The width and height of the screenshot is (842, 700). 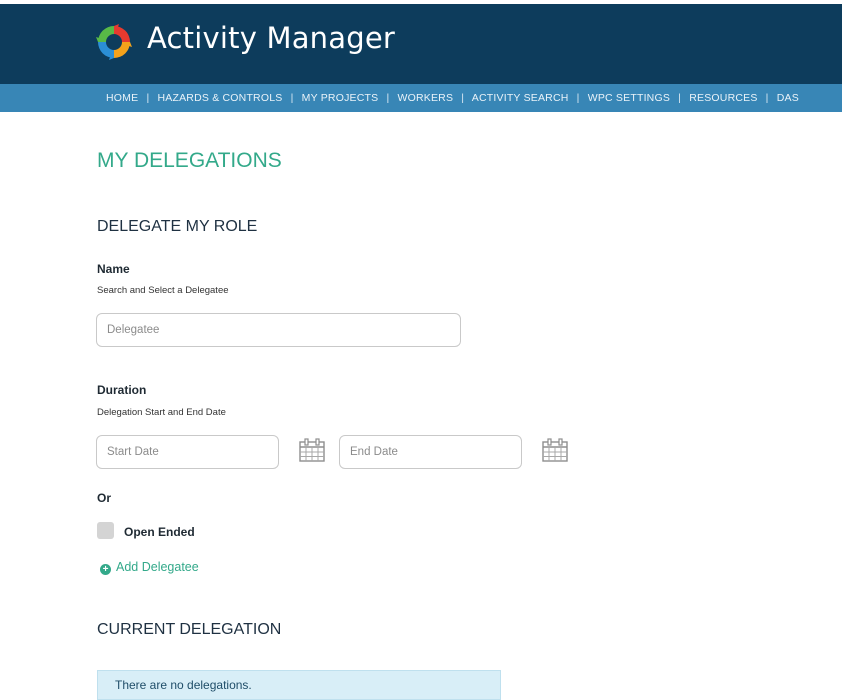 I want to click on no-delegations-alert: There are no delegations., so click(x=299, y=685).